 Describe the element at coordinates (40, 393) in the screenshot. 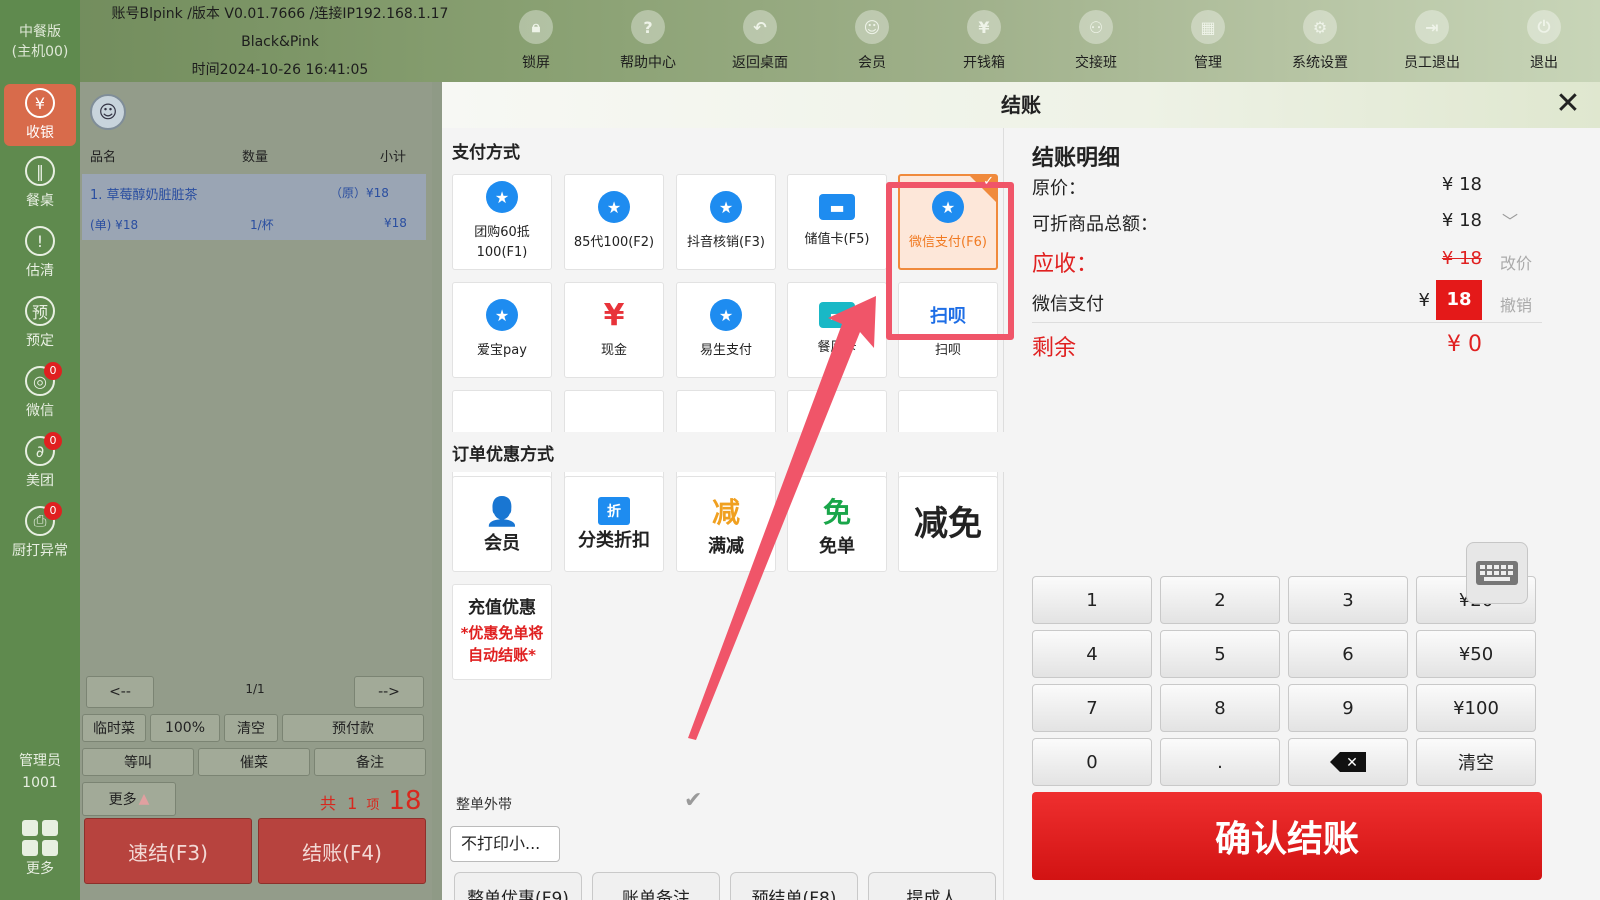

I see `sidebar-item-wechat: ◎ 微信 0` at that location.